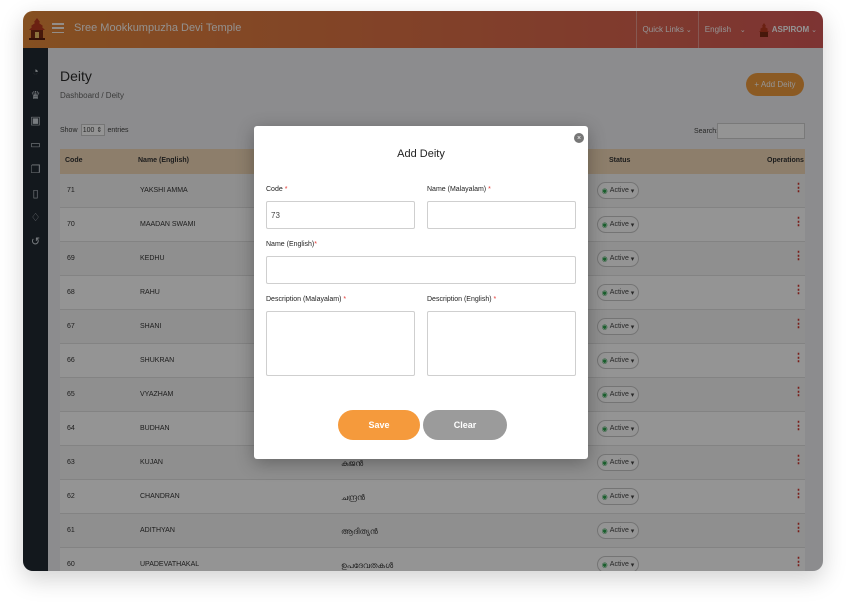 This screenshot has height=606, width=846. What do you see at coordinates (275, 215) in the screenshot?
I see `code-value: 73` at bounding box center [275, 215].